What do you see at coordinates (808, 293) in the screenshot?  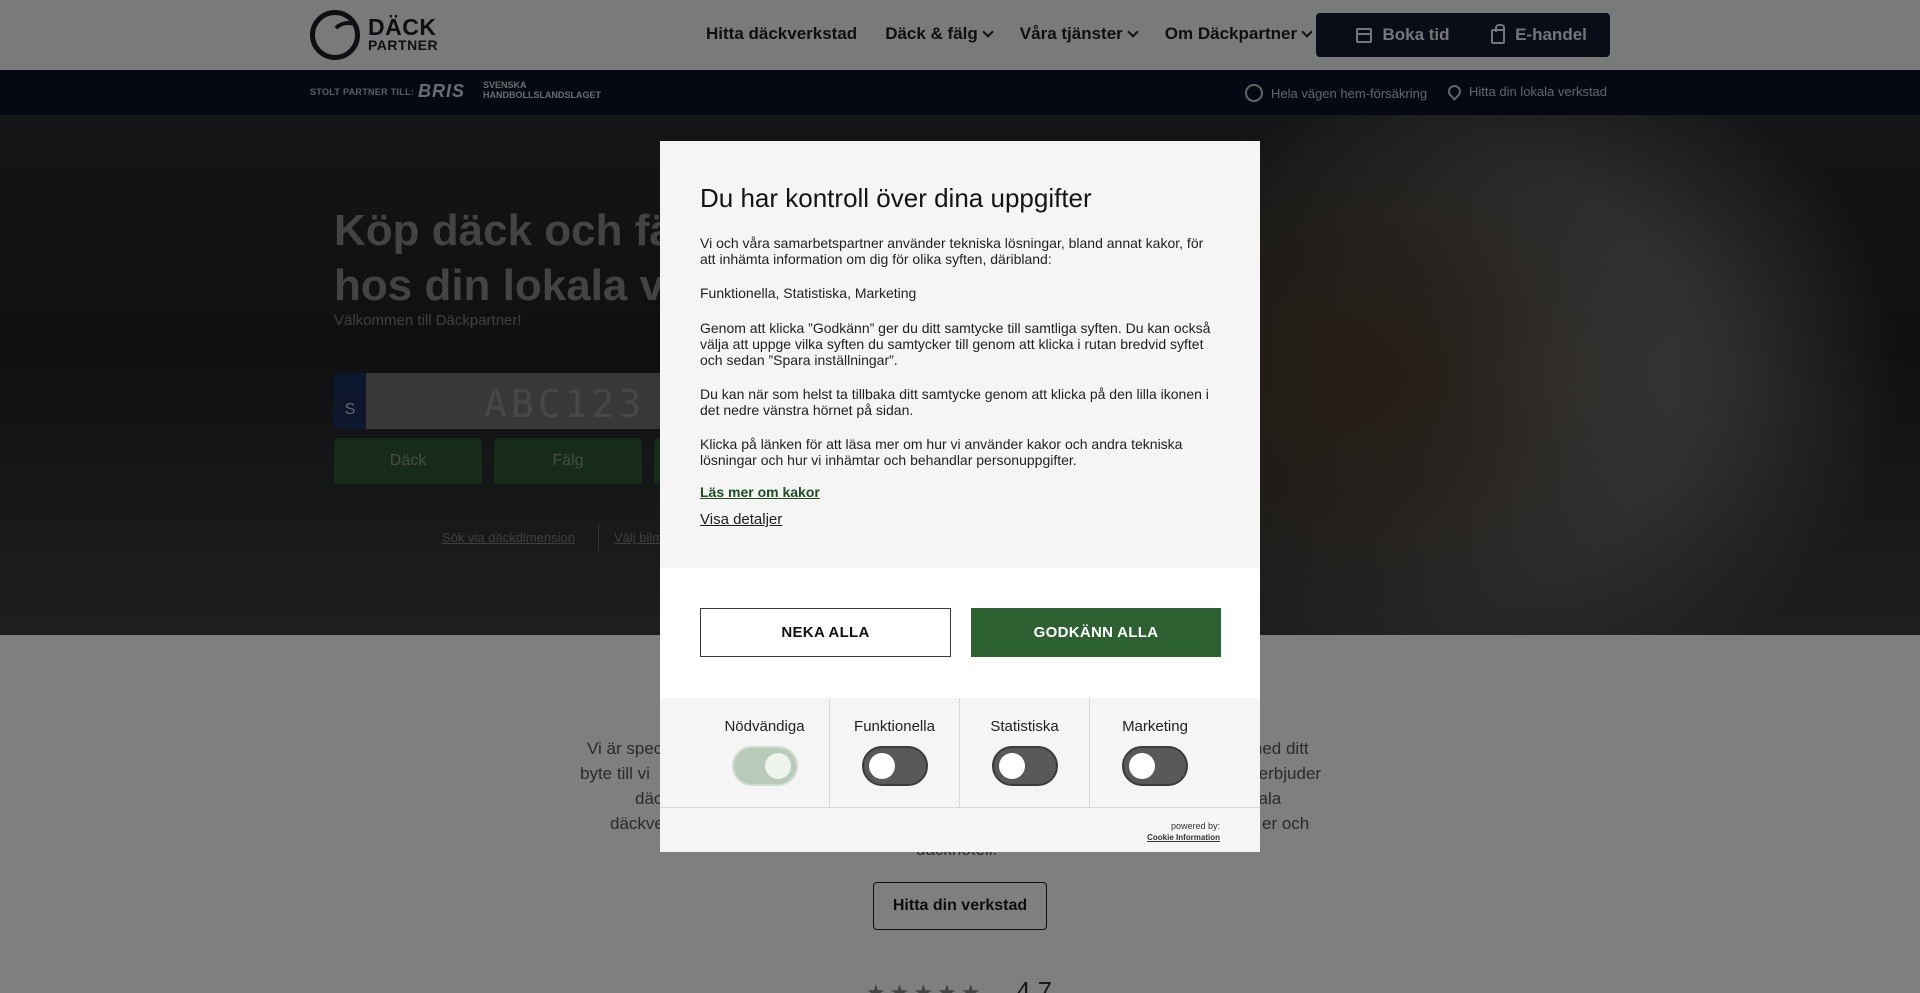 I see `consent-purposes: Funktionella, Statistiska, Marketing` at bounding box center [808, 293].